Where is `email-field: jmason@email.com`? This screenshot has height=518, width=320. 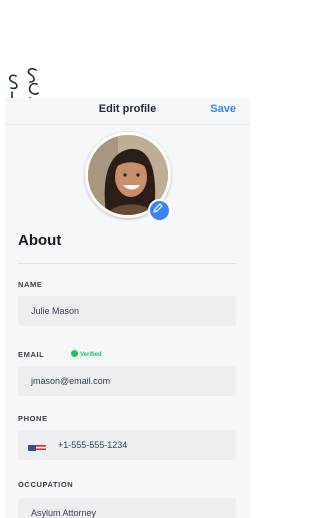 email-field: jmason@email.com is located at coordinates (127, 381).